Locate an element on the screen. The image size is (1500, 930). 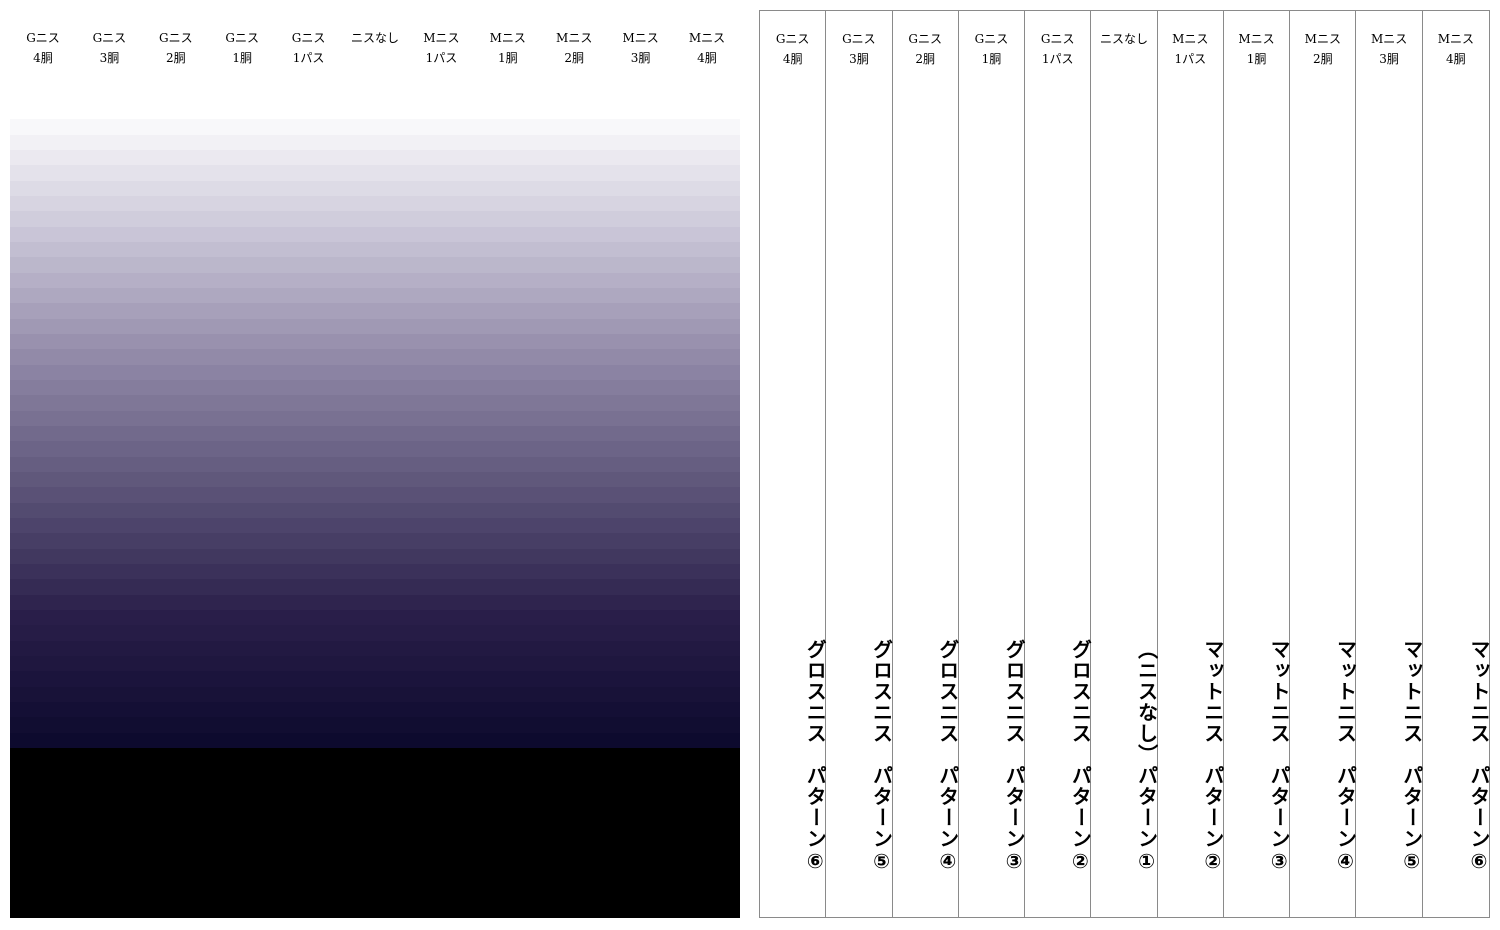
vertical-pattern-label: グロスニス パターン④ is located at coordinates (947, 756).